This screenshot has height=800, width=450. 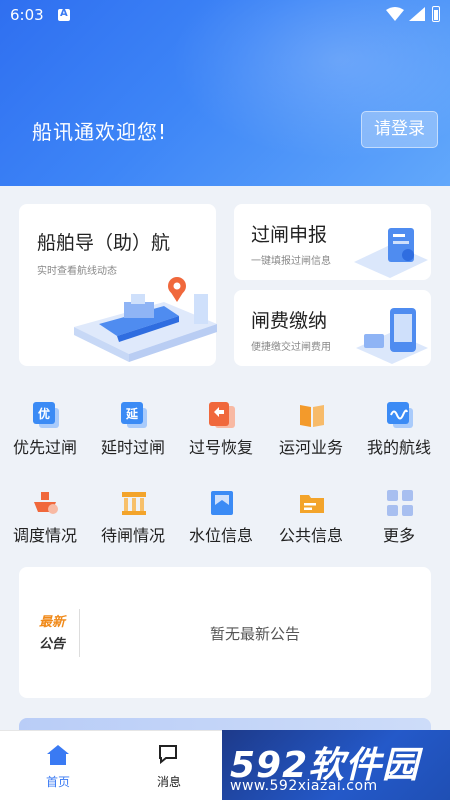 I want to click on phone-payment-icon, so click(x=392, y=336).